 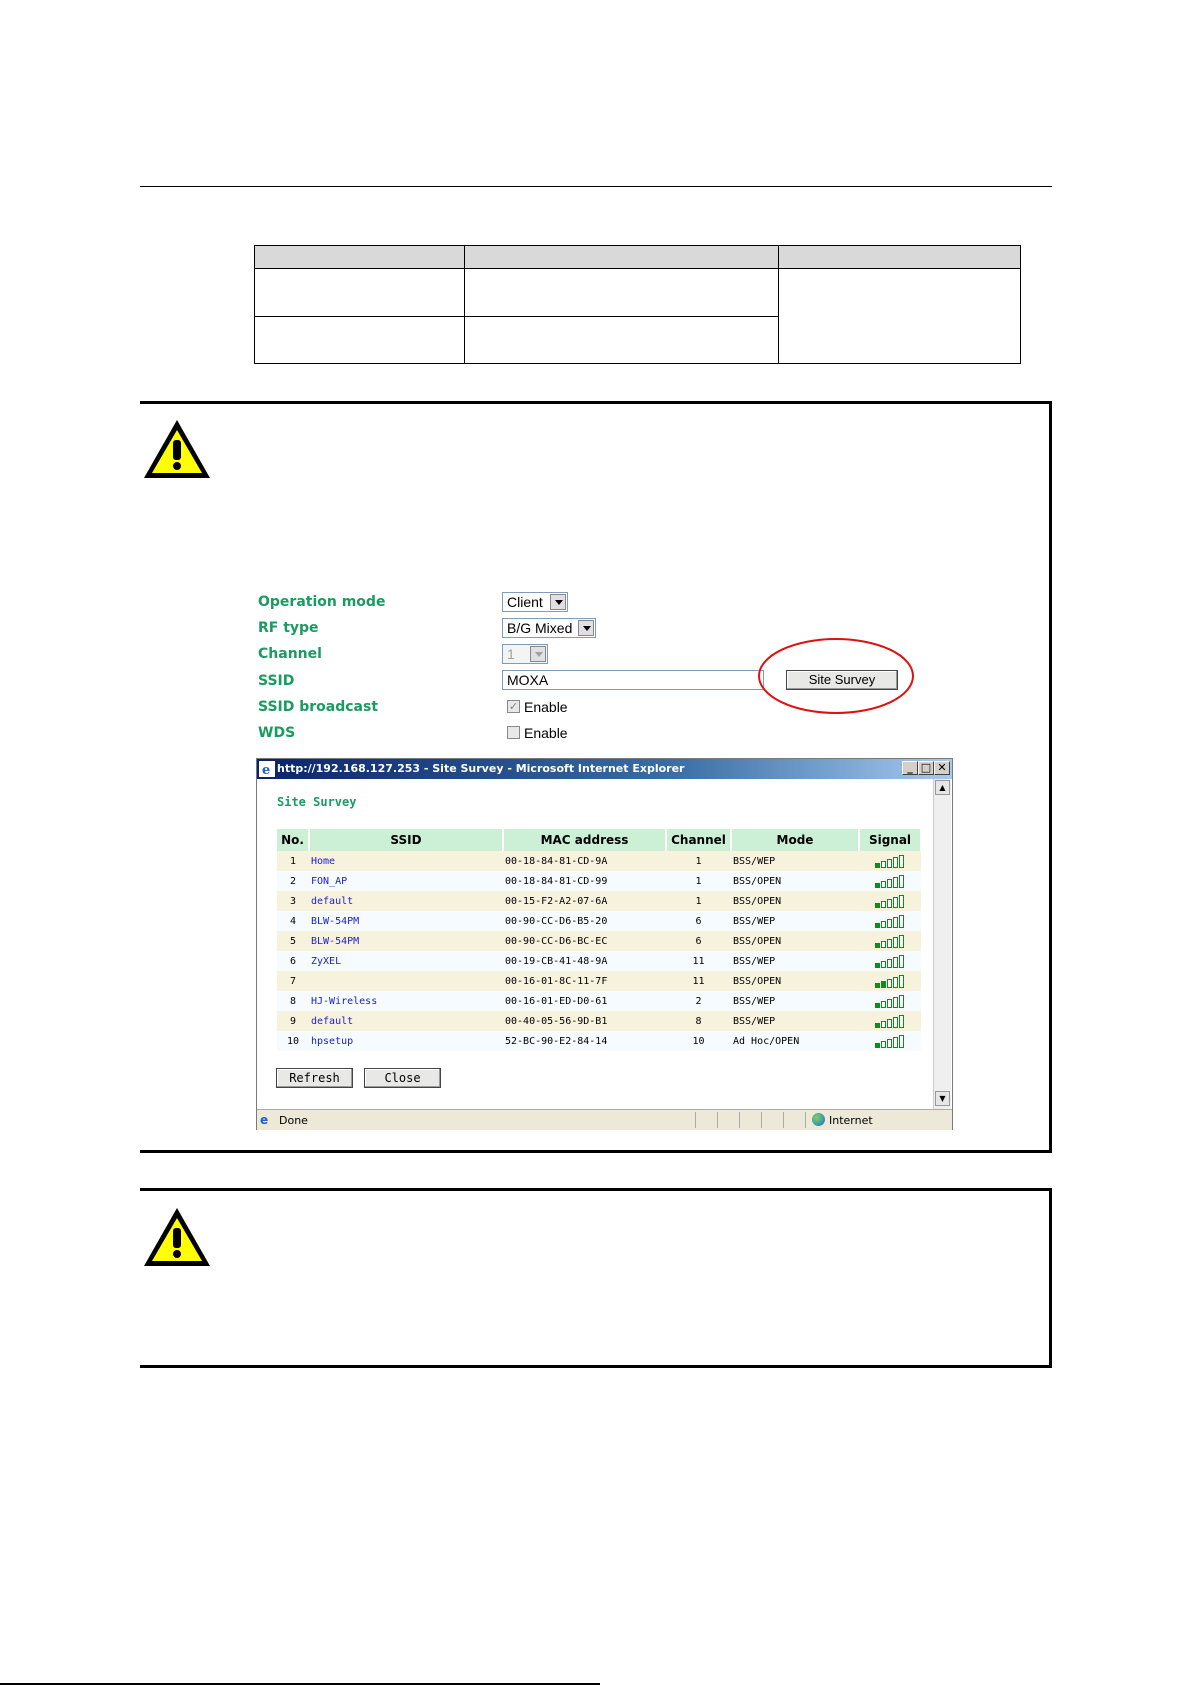 What do you see at coordinates (604, 1119) in the screenshot?
I see `status-bar: e Done Internet` at bounding box center [604, 1119].